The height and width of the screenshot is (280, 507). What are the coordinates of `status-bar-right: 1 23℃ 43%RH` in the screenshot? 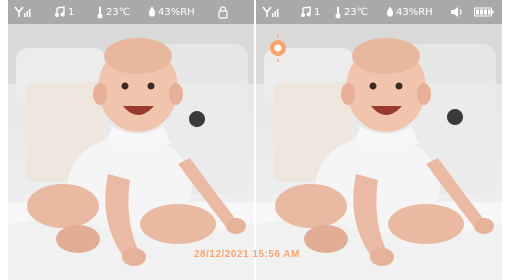 It's located at (379, 12).